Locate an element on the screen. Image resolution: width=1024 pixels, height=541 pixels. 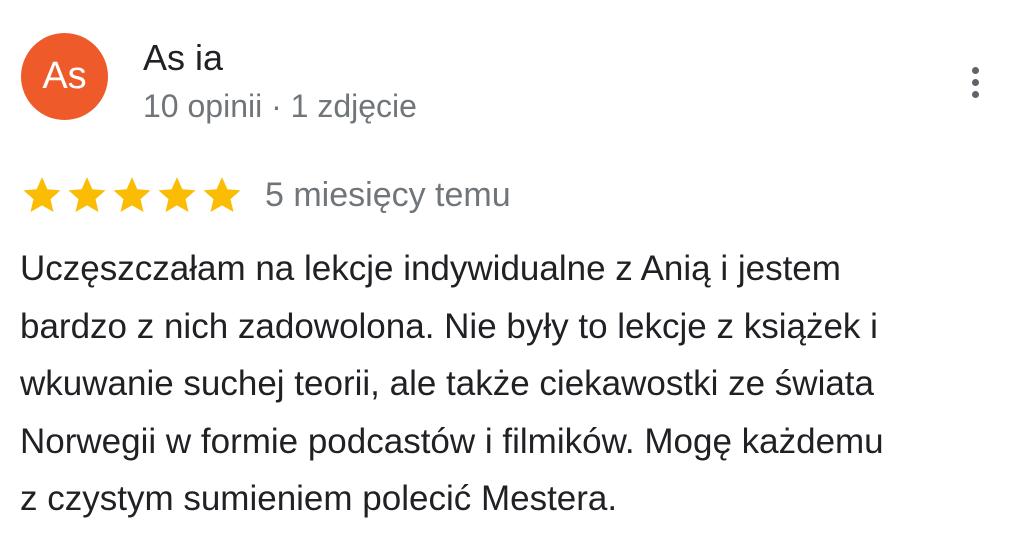
more-vert-icon is located at coordinates (975, 82).